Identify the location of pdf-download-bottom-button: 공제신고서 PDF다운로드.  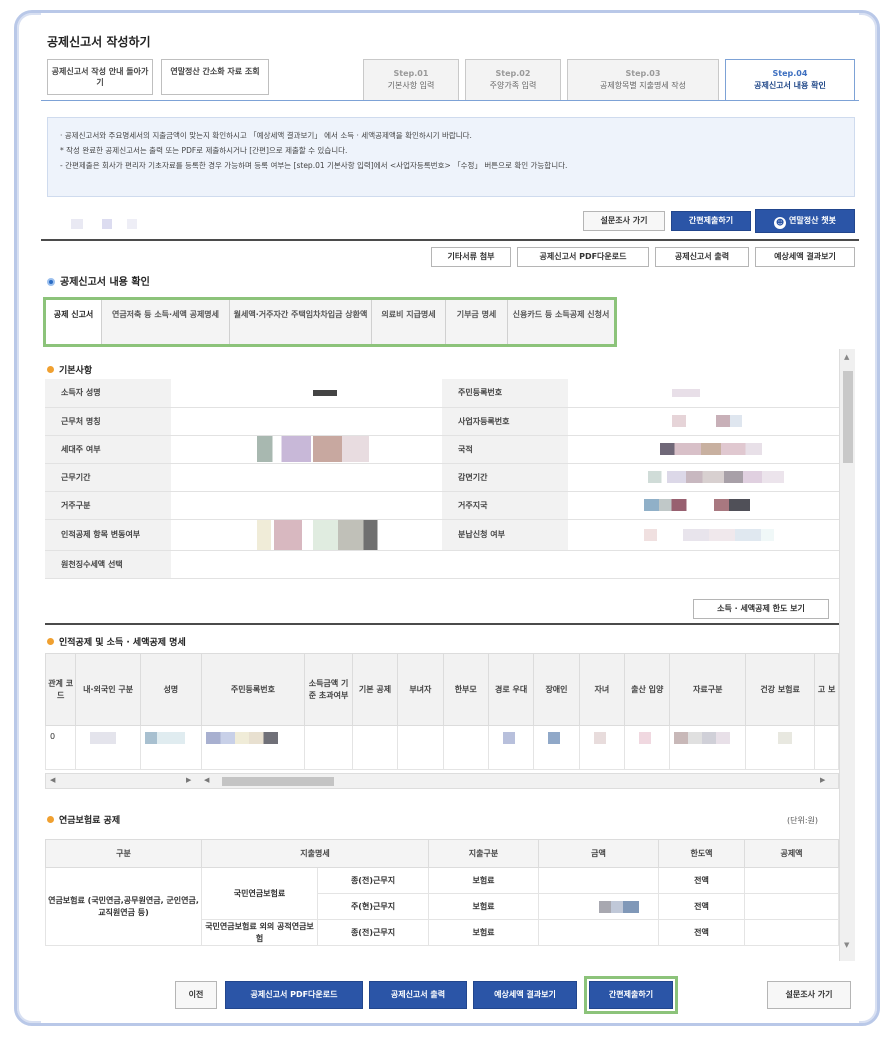
(294, 995).